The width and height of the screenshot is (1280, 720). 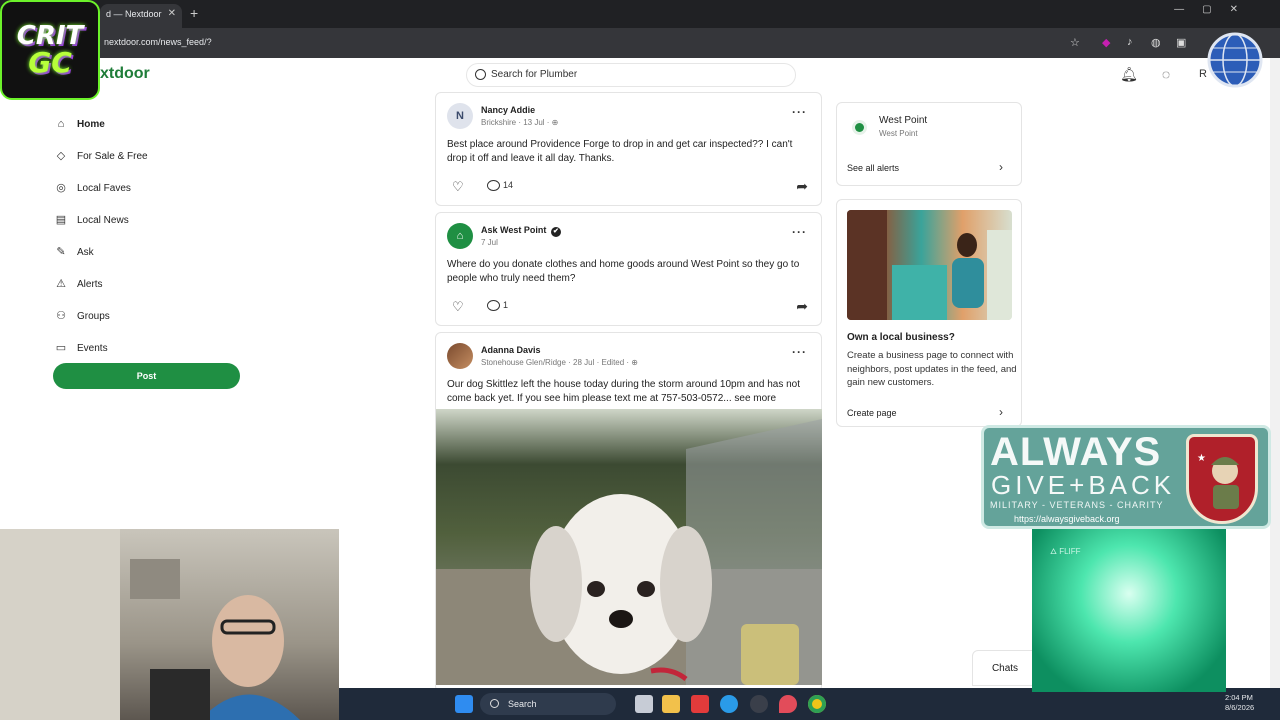 I want to click on banner-url: https://alwaysgiveback.org, so click(x=1067, y=519).